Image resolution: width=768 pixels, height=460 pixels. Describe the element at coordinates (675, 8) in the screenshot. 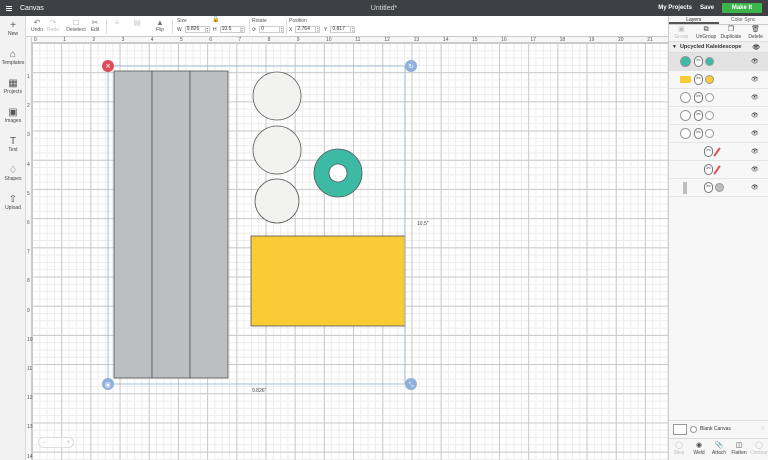

I see `my-projects-link: My Projects` at that location.